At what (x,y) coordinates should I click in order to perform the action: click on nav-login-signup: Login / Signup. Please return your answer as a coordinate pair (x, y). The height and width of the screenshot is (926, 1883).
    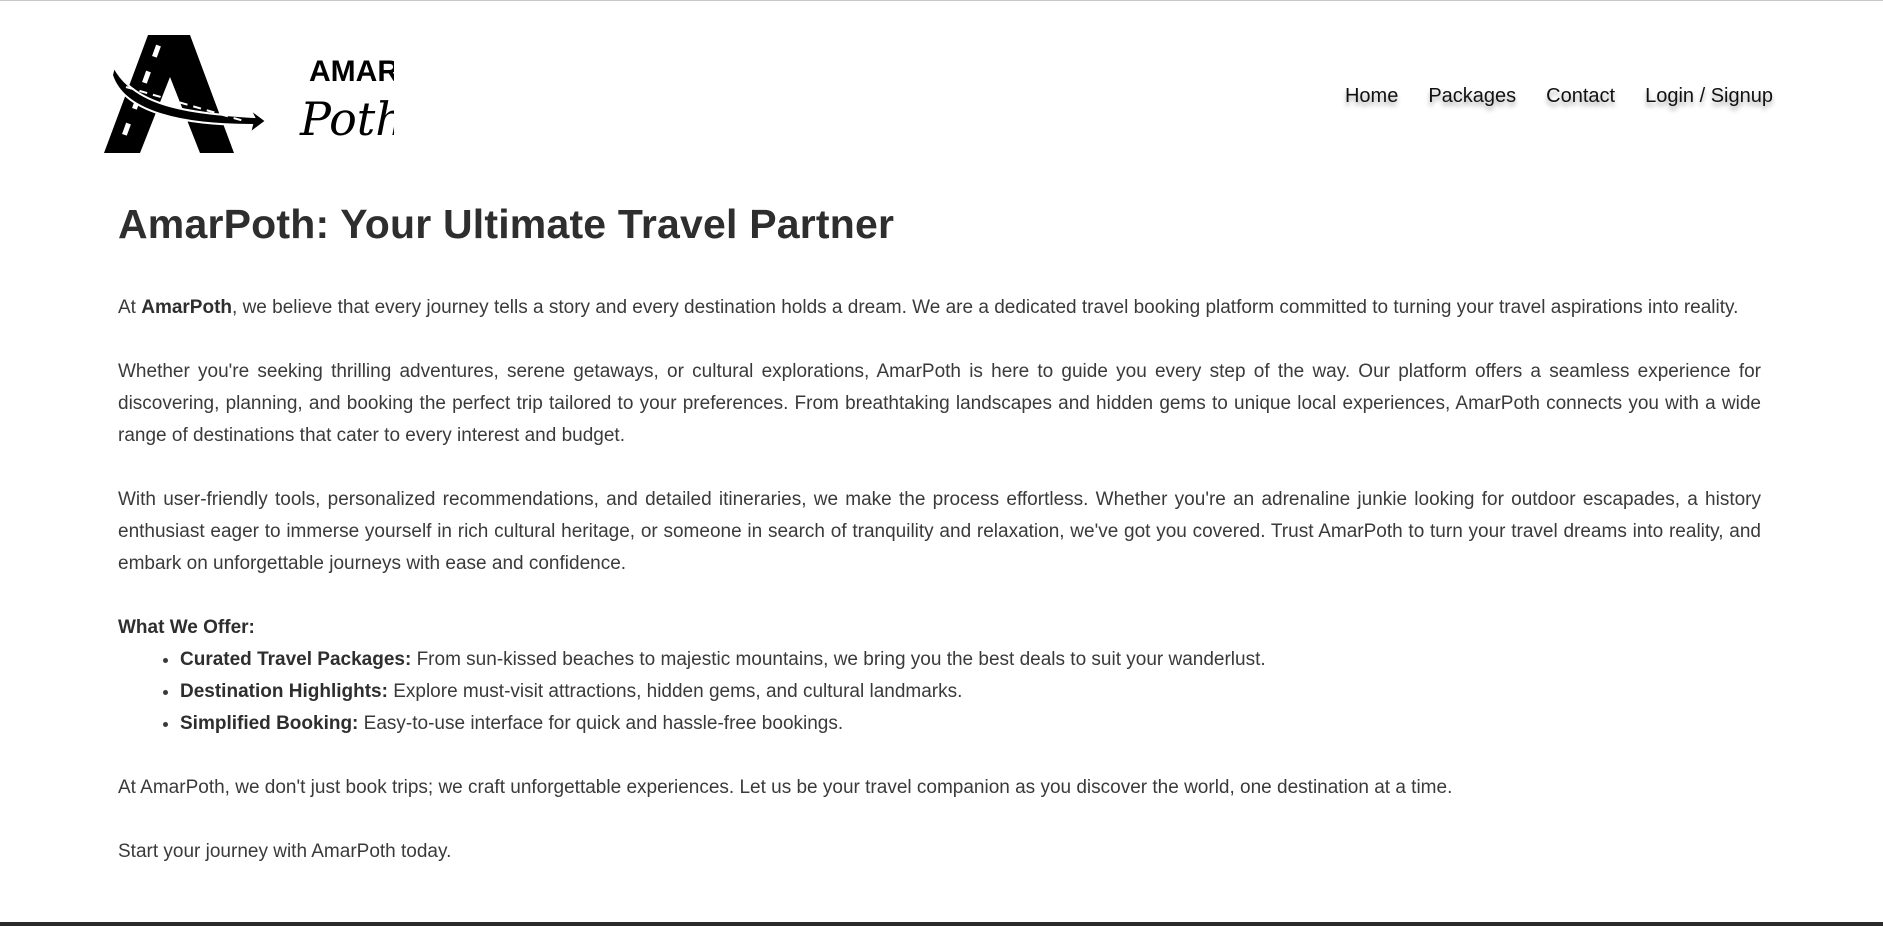
    Looking at the image, I should click on (1709, 96).